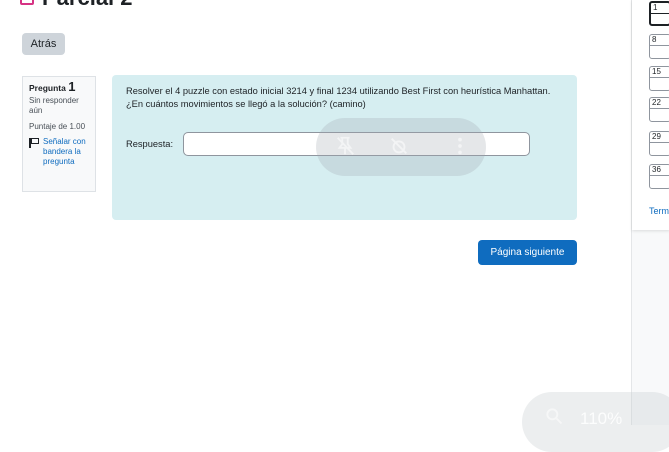  I want to click on flag-question-label: Señalar con bandera la pregunta, so click(66, 152).